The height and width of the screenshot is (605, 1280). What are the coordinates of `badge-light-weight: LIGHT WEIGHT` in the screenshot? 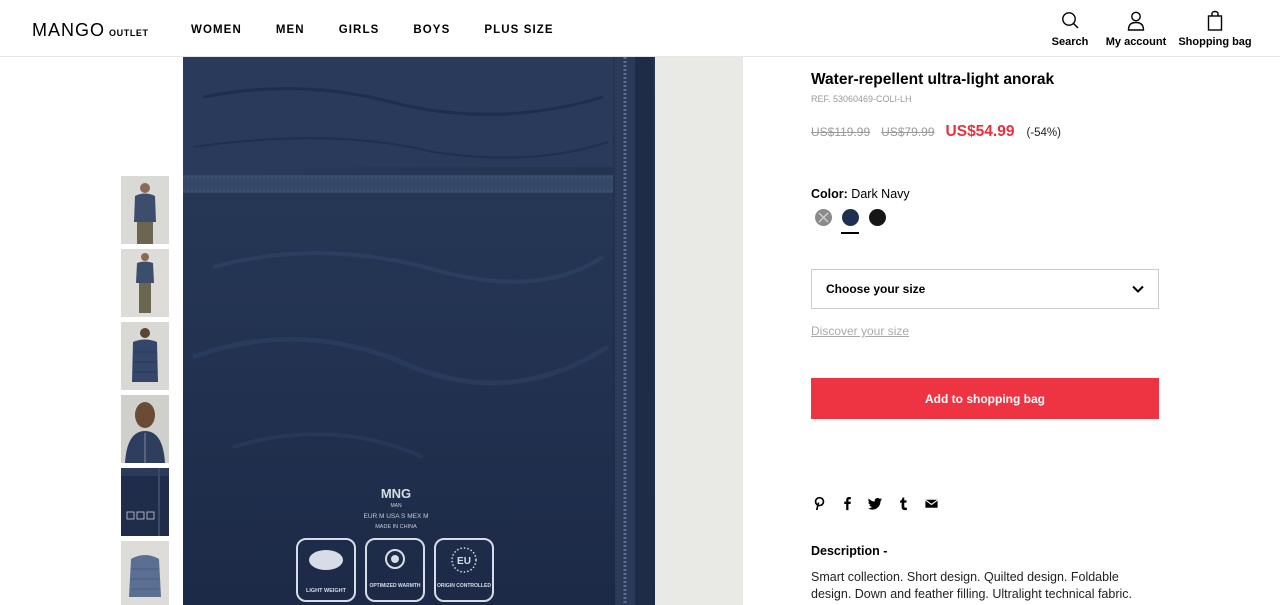 It's located at (326, 591).